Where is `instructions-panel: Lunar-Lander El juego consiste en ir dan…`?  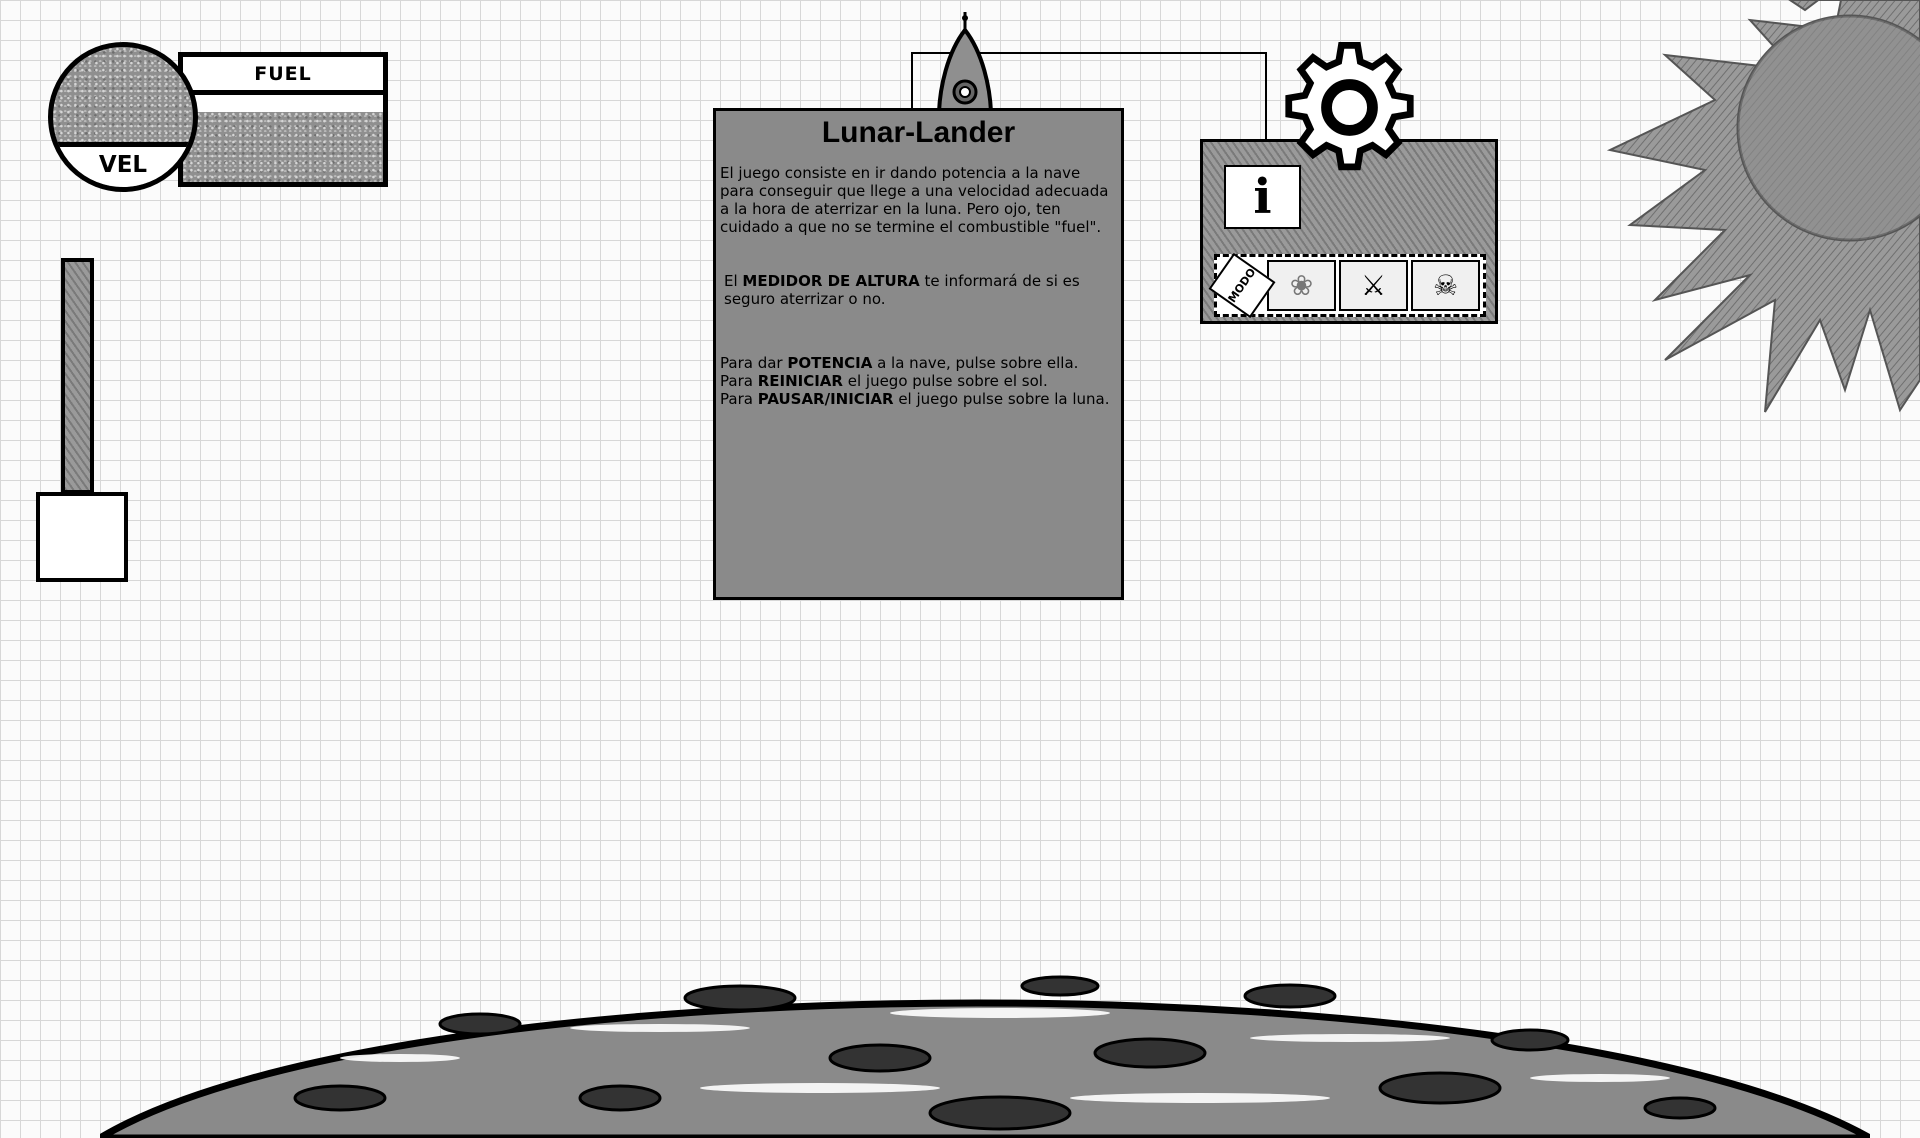
instructions-panel: Lunar-Lander El juego consiste en ir dan… is located at coordinates (918, 354).